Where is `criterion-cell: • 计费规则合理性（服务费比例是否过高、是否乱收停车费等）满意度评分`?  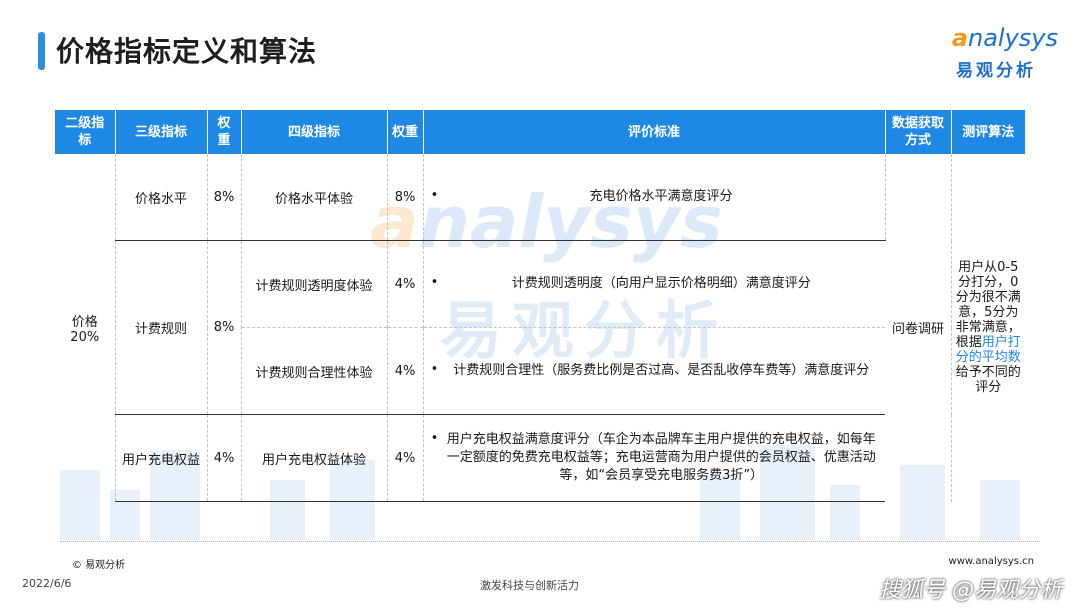
criterion-cell: • 计费规则合理性（服务费比例是否过高、是否乱收停车费等）满意度评分 is located at coordinates (654, 371).